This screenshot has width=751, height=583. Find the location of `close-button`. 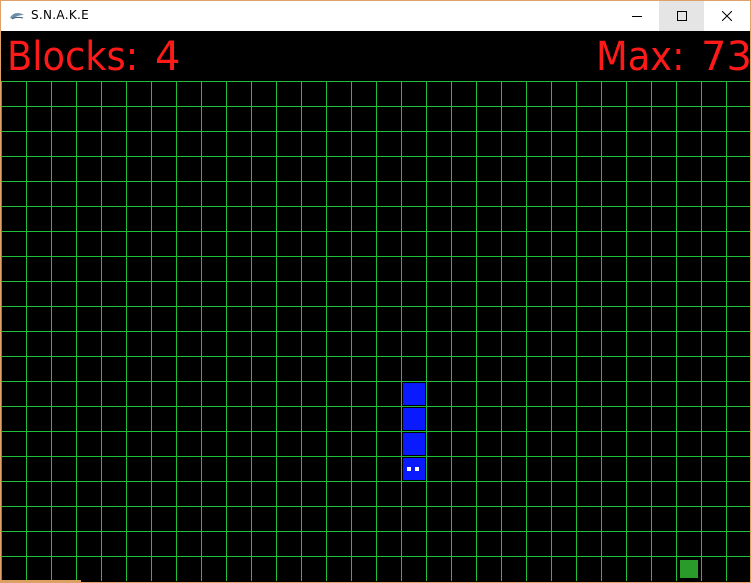

close-button is located at coordinates (726, 16).